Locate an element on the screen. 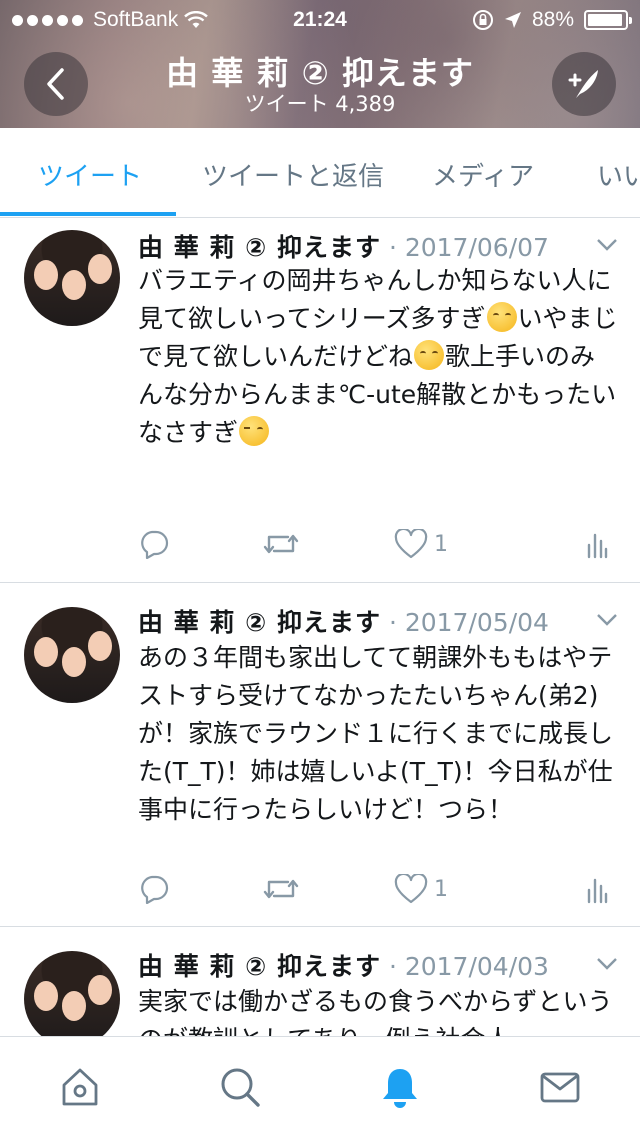  nav-notifications-button is located at coordinates (400, 1087).